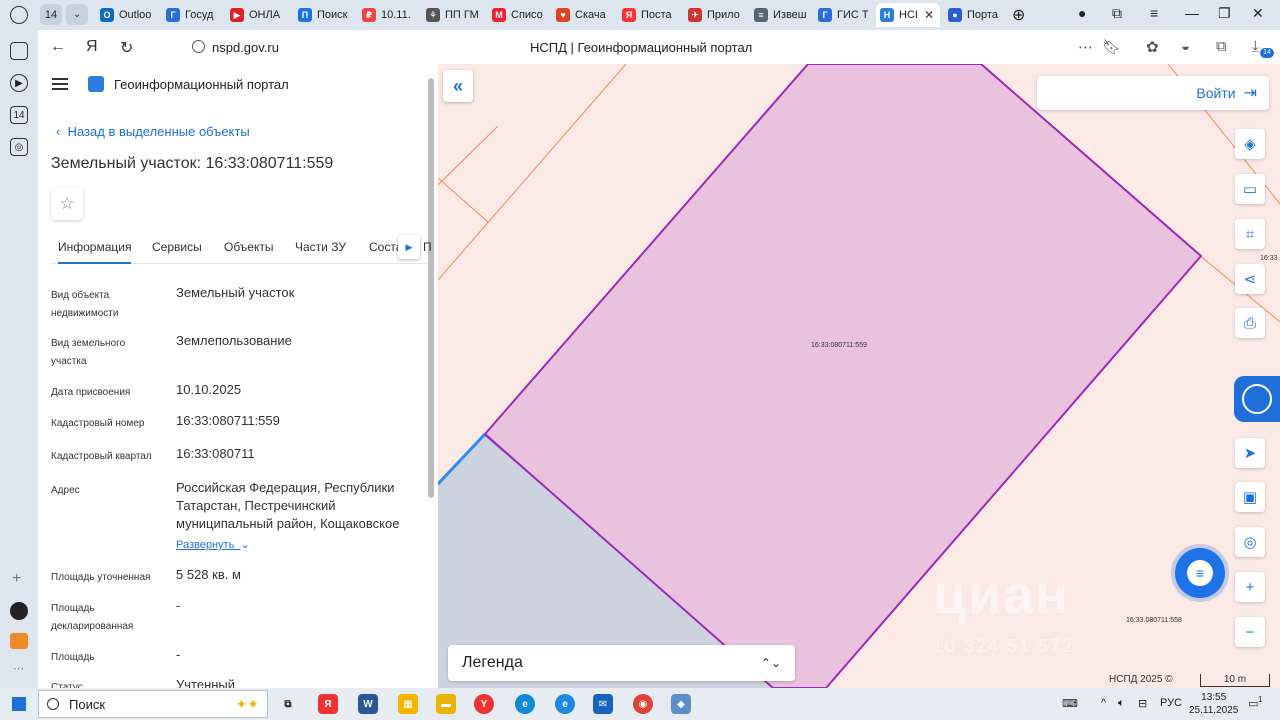  Describe the element at coordinates (153, 131) in the screenshot. I see `back-to-selected-link: ‹ Назад в выделенные объекты` at that location.